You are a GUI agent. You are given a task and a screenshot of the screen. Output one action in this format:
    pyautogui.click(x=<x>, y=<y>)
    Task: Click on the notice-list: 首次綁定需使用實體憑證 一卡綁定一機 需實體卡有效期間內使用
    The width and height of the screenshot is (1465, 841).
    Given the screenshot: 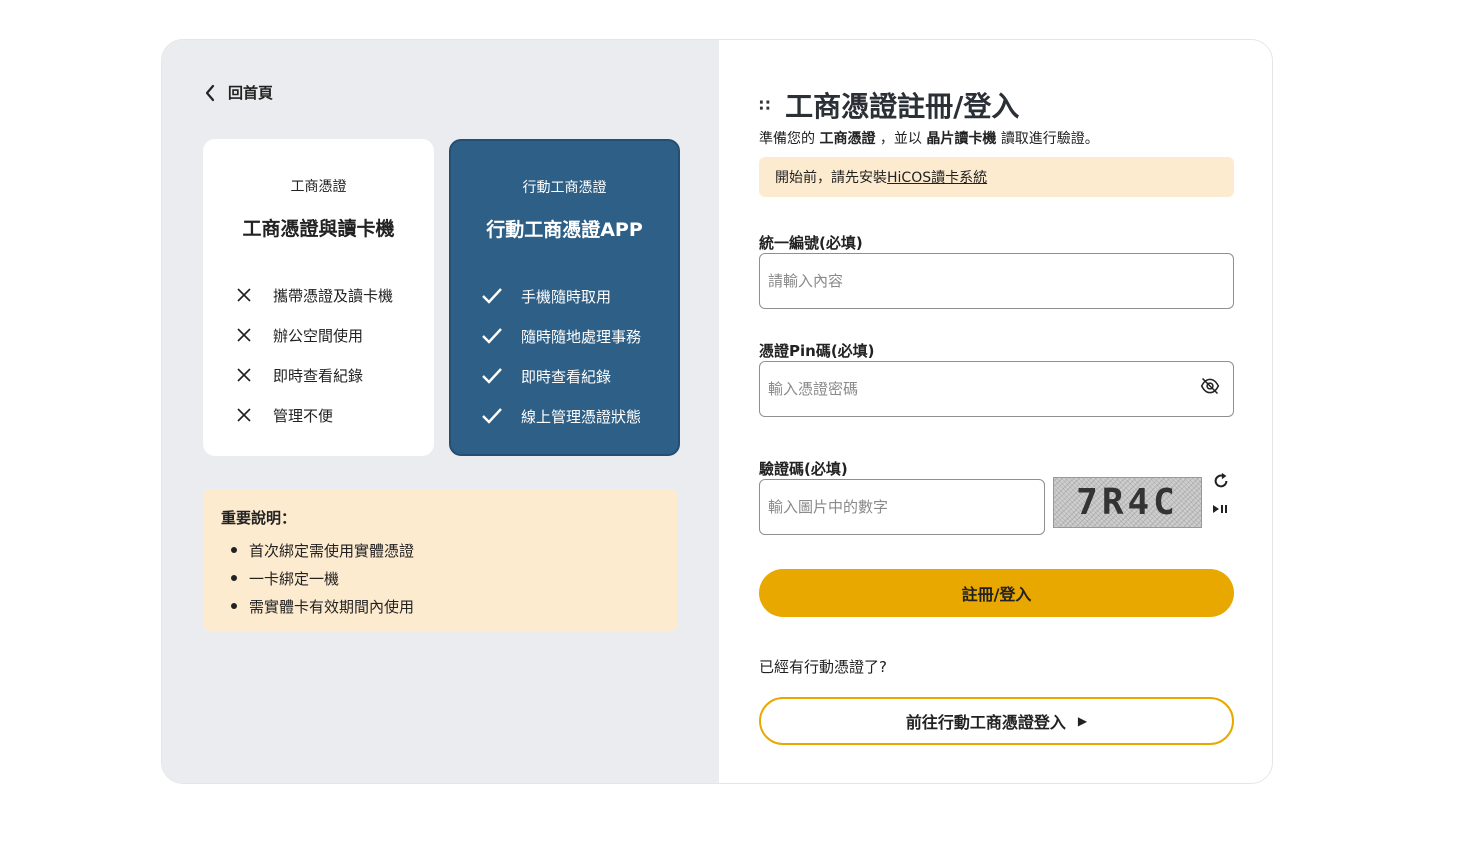 What is the action you would take?
    pyautogui.click(x=440, y=578)
    